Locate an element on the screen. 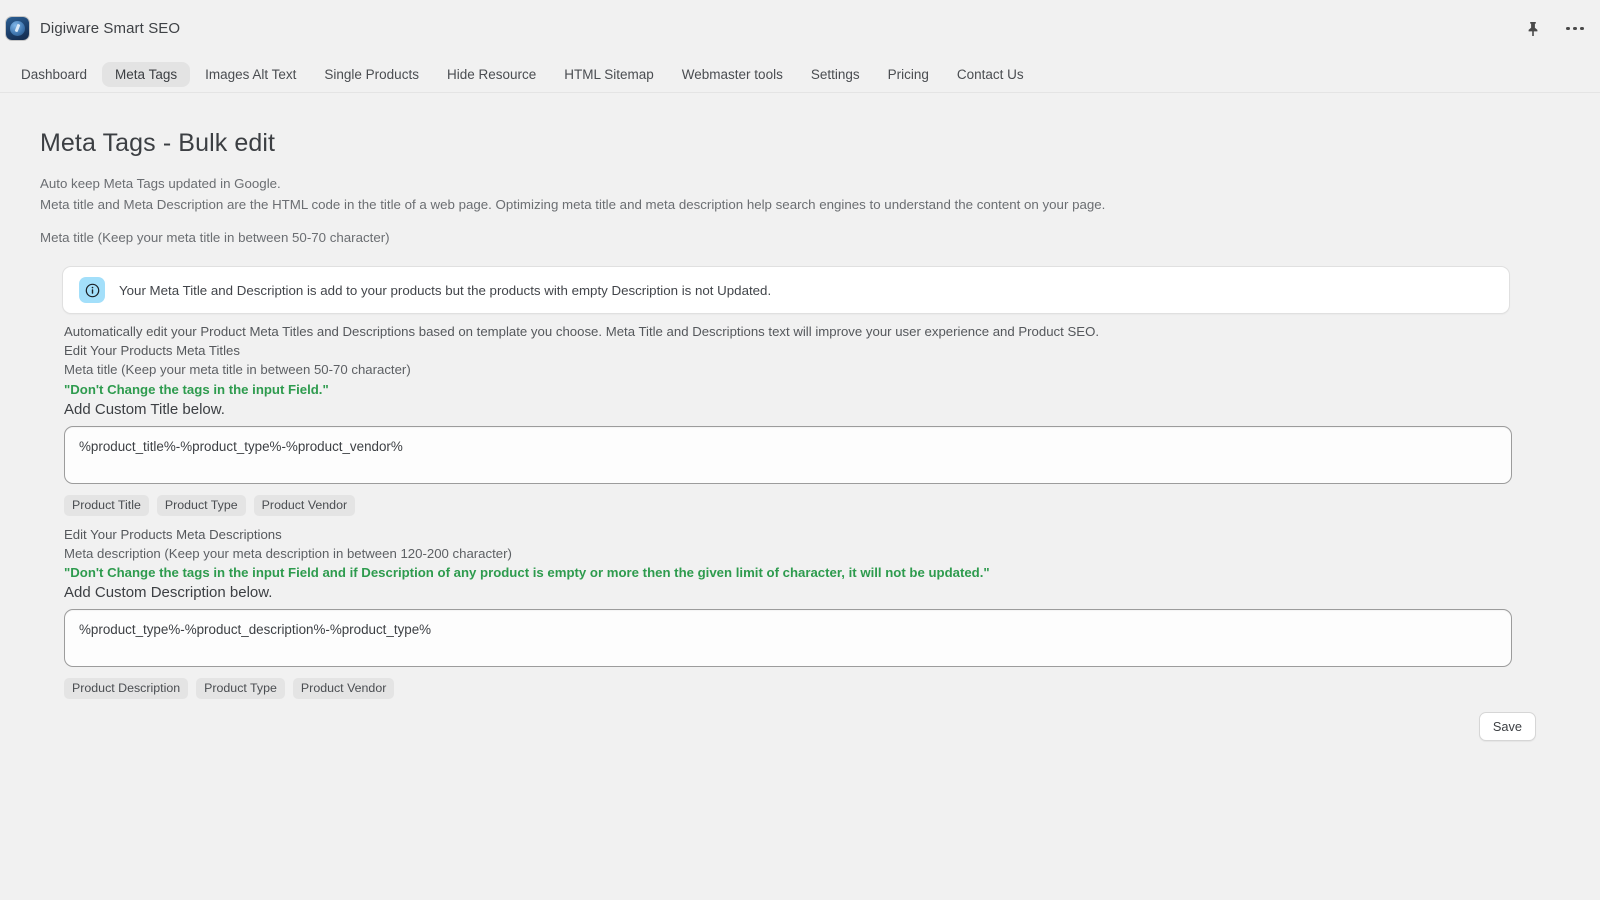  tab-images-alt-text: Images Alt Text is located at coordinates (250, 75).